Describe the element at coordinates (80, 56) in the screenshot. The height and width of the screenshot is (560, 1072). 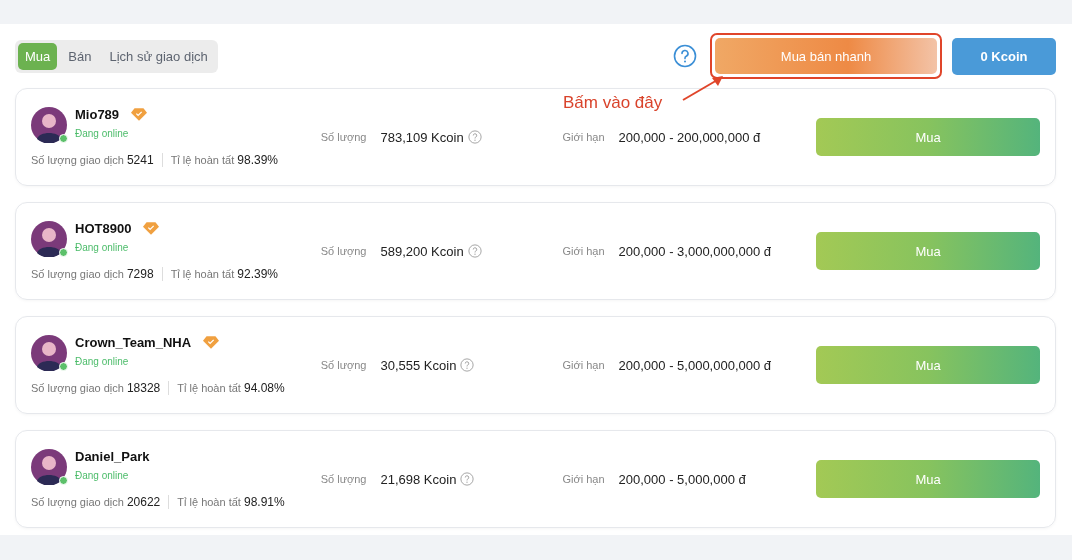
I see `tab: Bán` at that location.